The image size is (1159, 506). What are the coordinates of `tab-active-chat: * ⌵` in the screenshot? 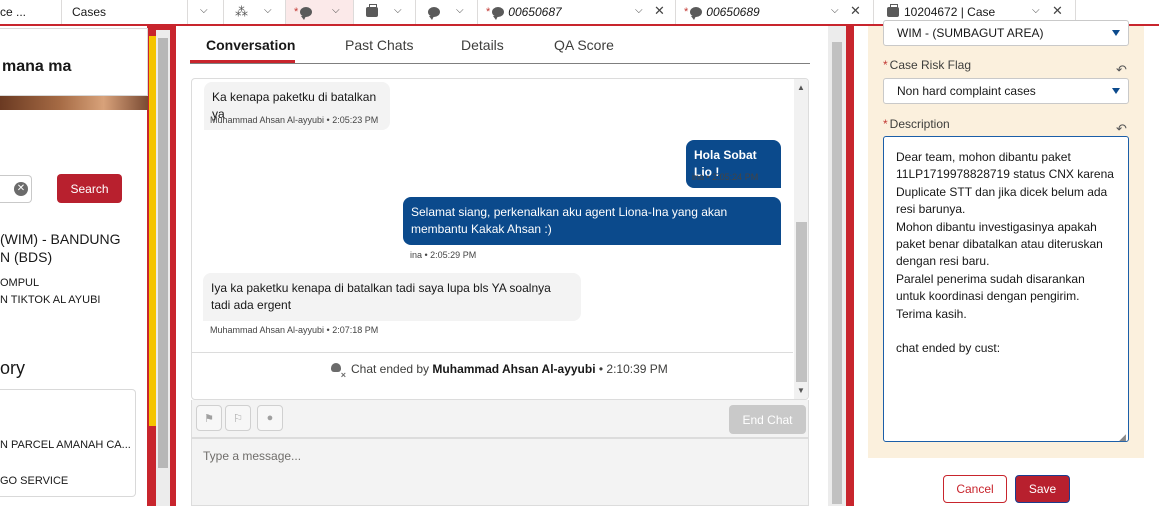 It's located at (320, 12).